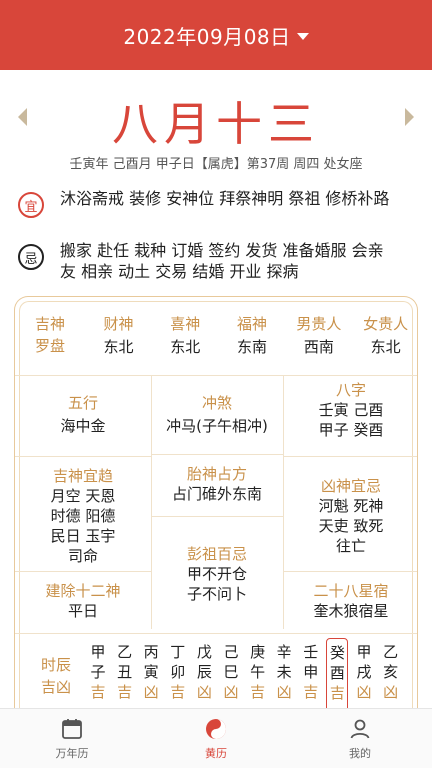 This screenshot has width=432, height=768. I want to click on deity-compass-line1: 吉神, so click(50, 324).